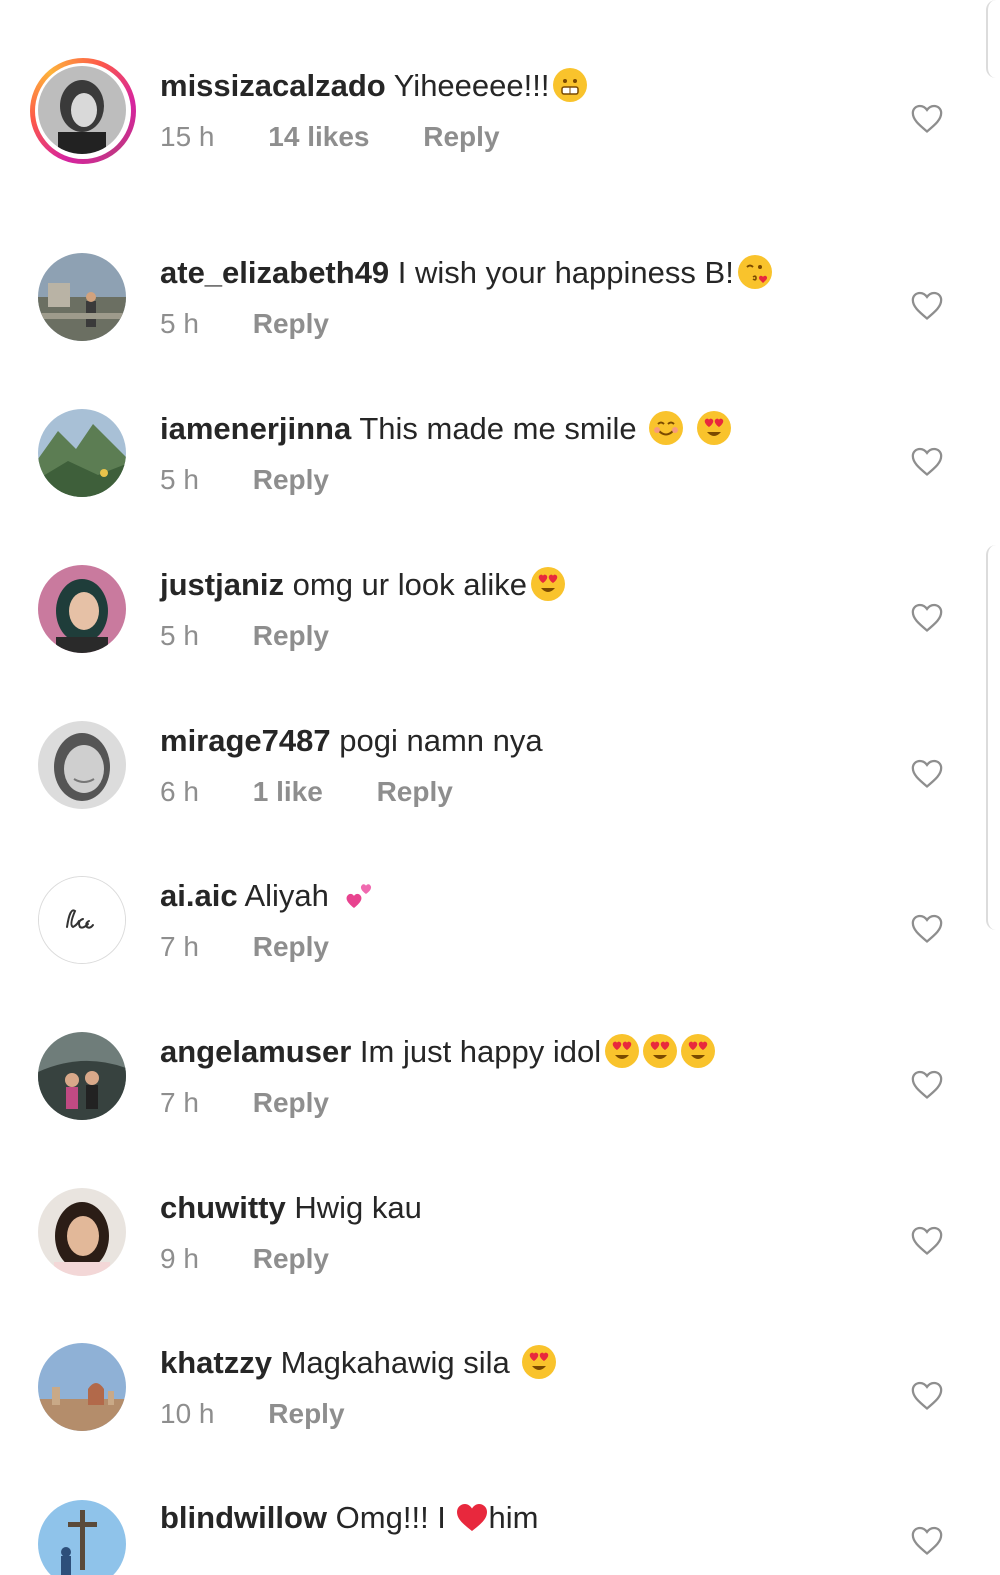 This screenshot has width=1000, height=1575. I want to click on comment-item: khatzzy Magkahawig sila 10 h Reply, so click(500, 1408).